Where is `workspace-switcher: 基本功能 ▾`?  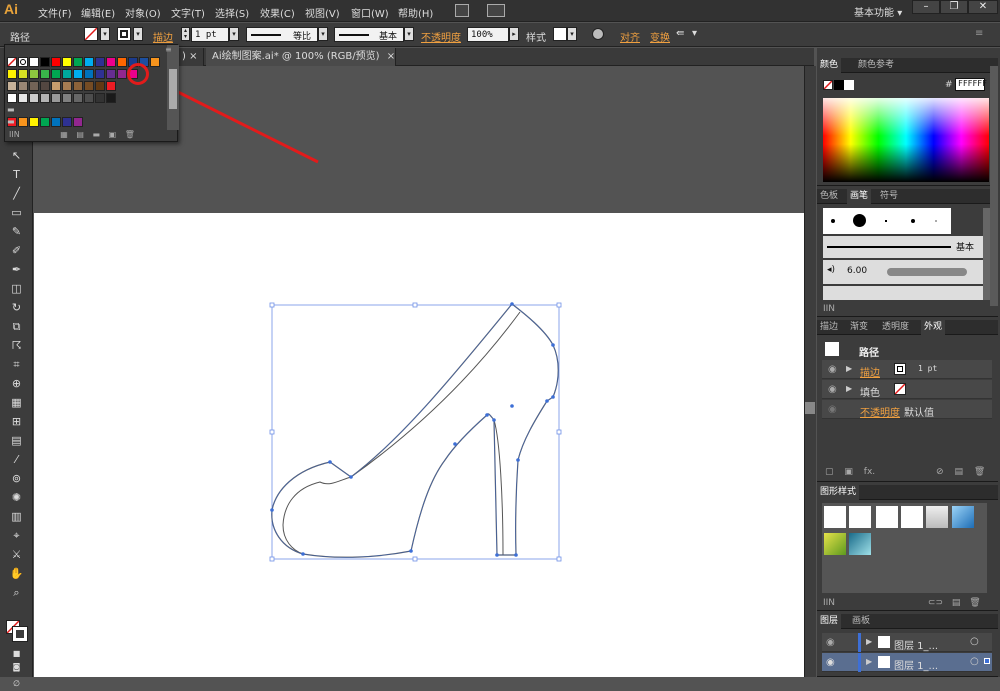 workspace-switcher: 基本功能 ▾ is located at coordinates (878, 11).